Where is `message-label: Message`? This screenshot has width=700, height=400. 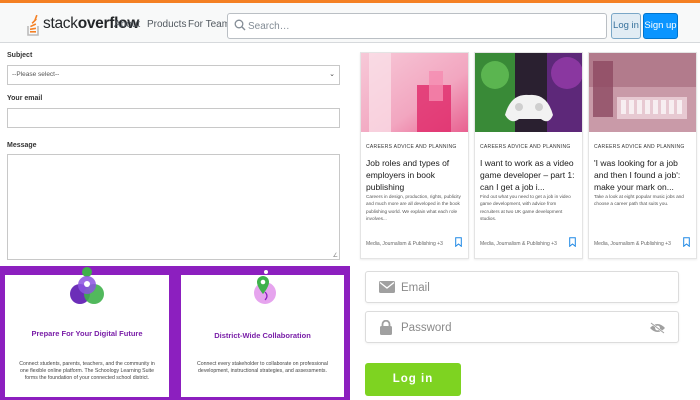 message-label: Message is located at coordinates (22, 145).